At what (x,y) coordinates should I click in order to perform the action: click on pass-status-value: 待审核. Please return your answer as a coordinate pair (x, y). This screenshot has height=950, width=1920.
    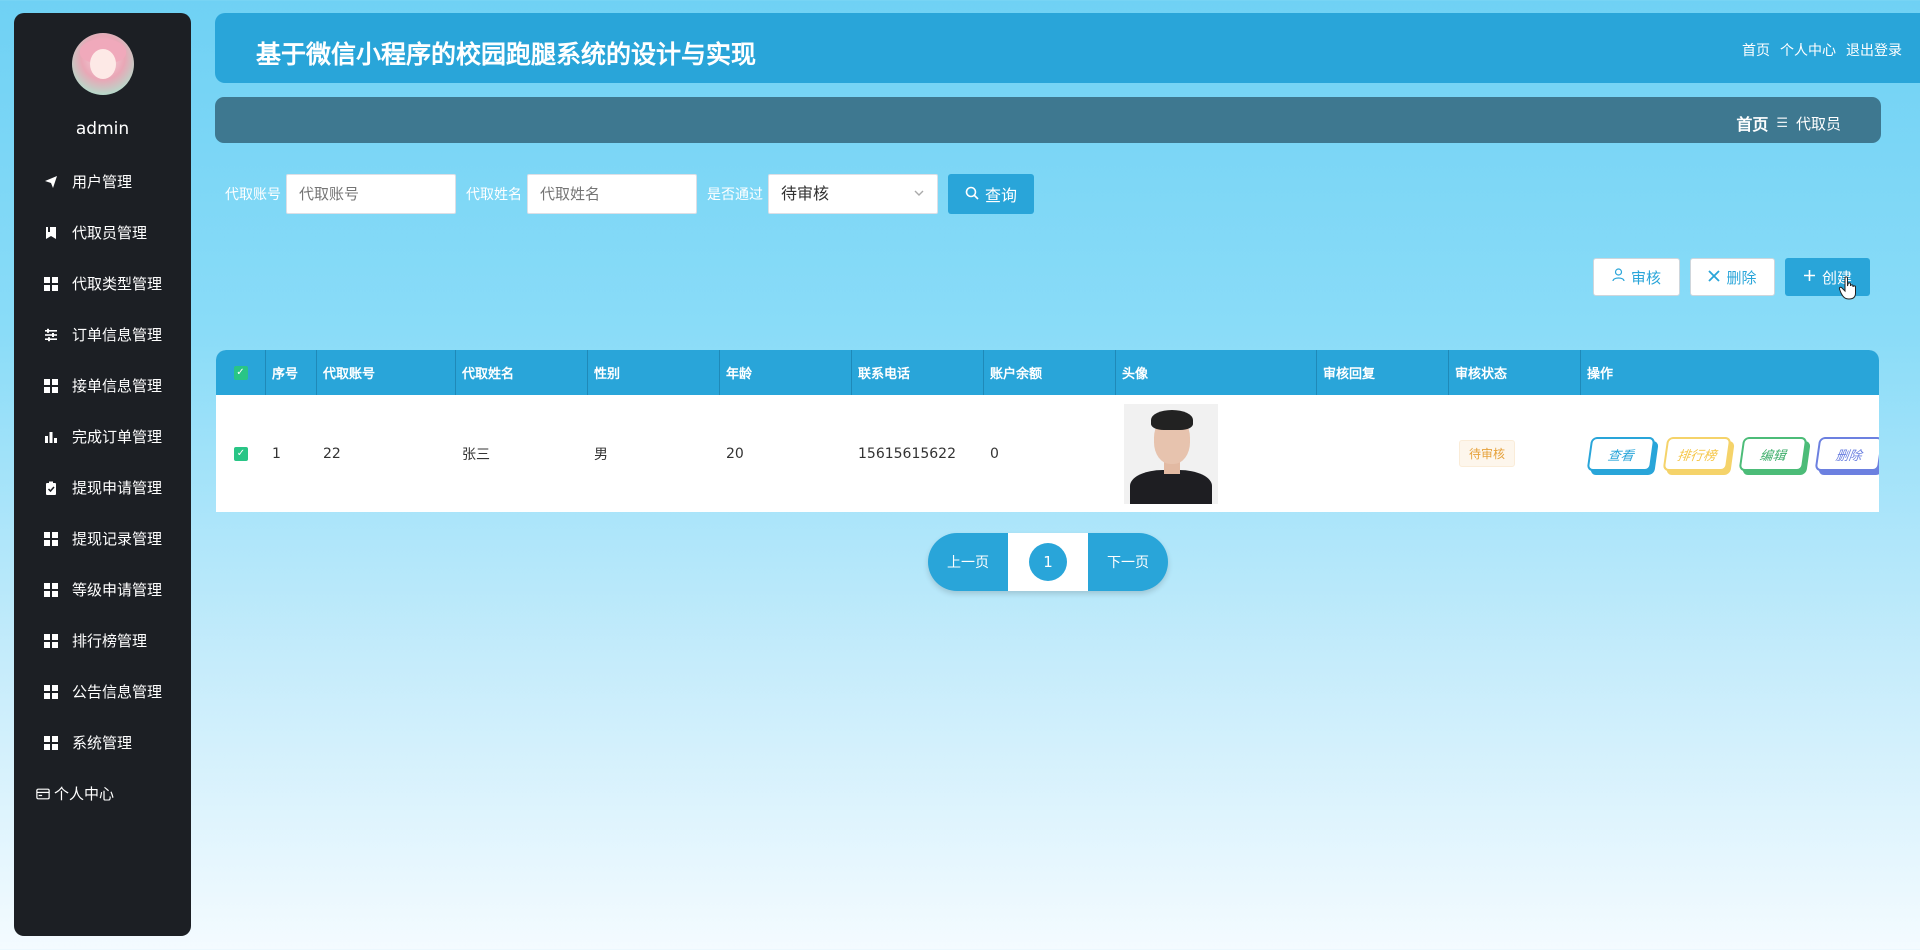
    Looking at the image, I should click on (805, 193).